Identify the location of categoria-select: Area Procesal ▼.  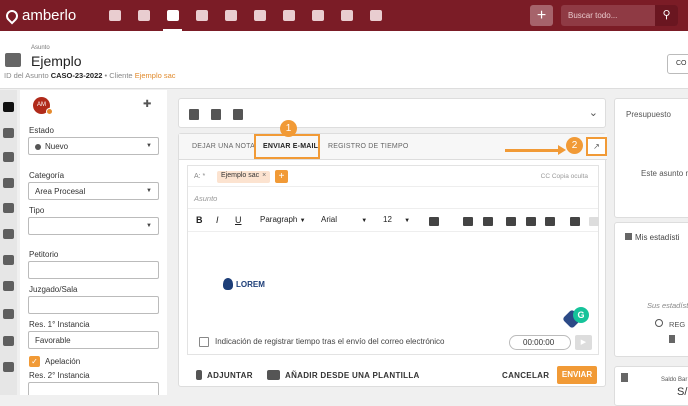
(93, 191).